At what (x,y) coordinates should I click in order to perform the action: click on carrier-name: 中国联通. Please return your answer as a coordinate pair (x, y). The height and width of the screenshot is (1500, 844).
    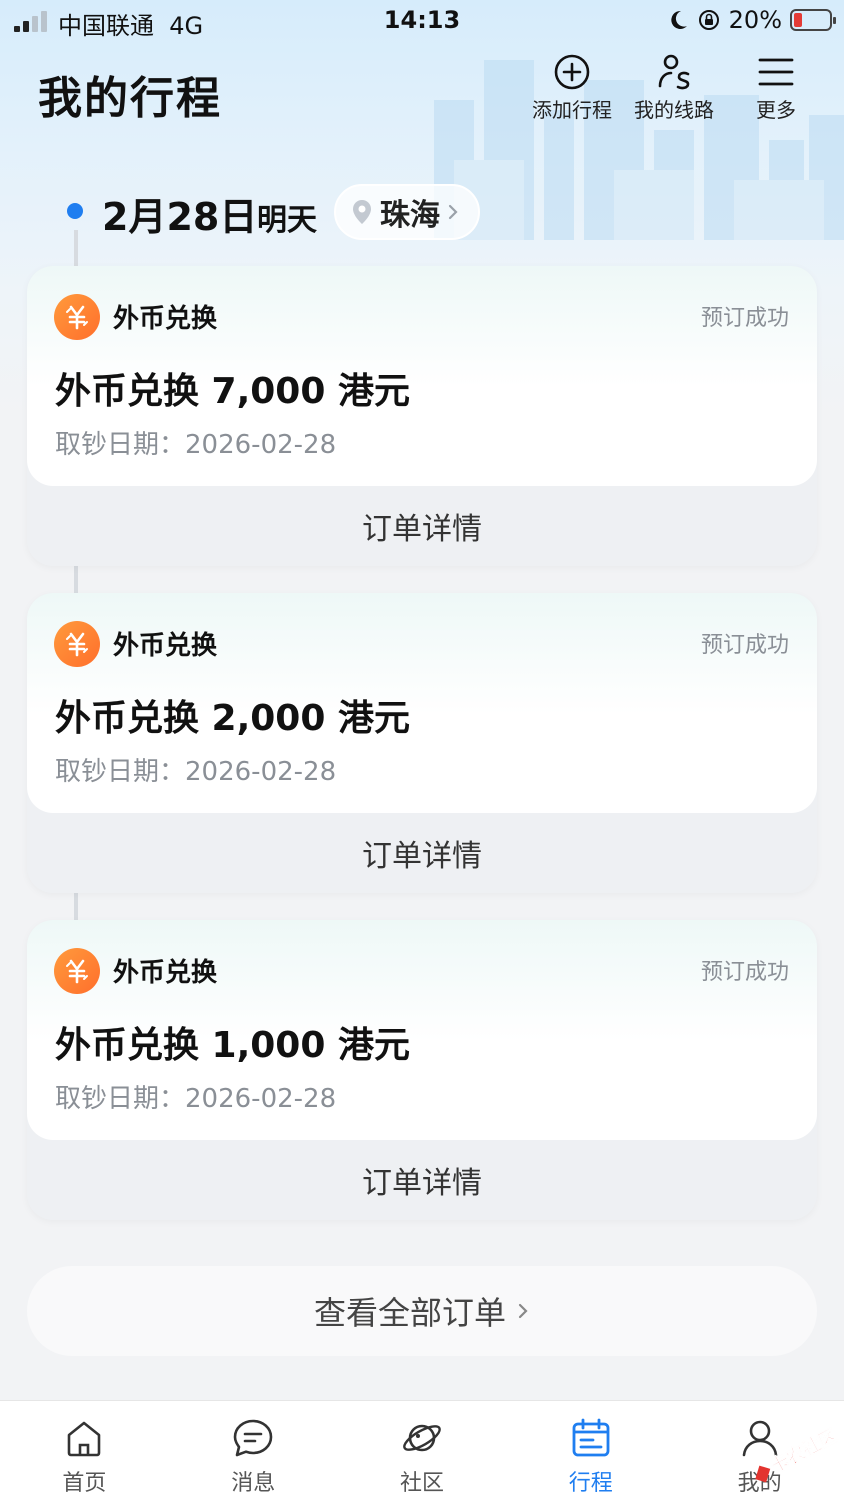
    Looking at the image, I should click on (106, 26).